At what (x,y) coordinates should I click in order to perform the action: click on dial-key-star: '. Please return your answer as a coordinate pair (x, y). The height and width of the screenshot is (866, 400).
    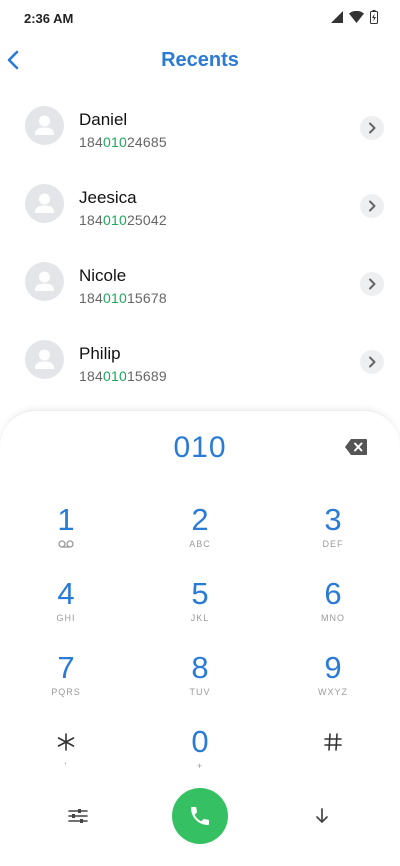
    Looking at the image, I should click on (66, 756).